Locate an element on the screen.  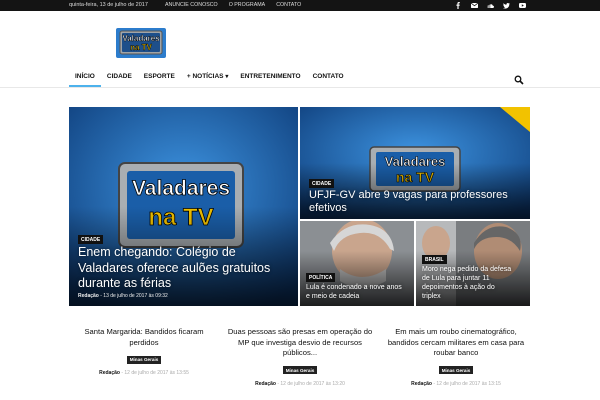
article-meta: Redação - 12 de julho de 2017 às 13:55 is located at coordinates (144, 373).